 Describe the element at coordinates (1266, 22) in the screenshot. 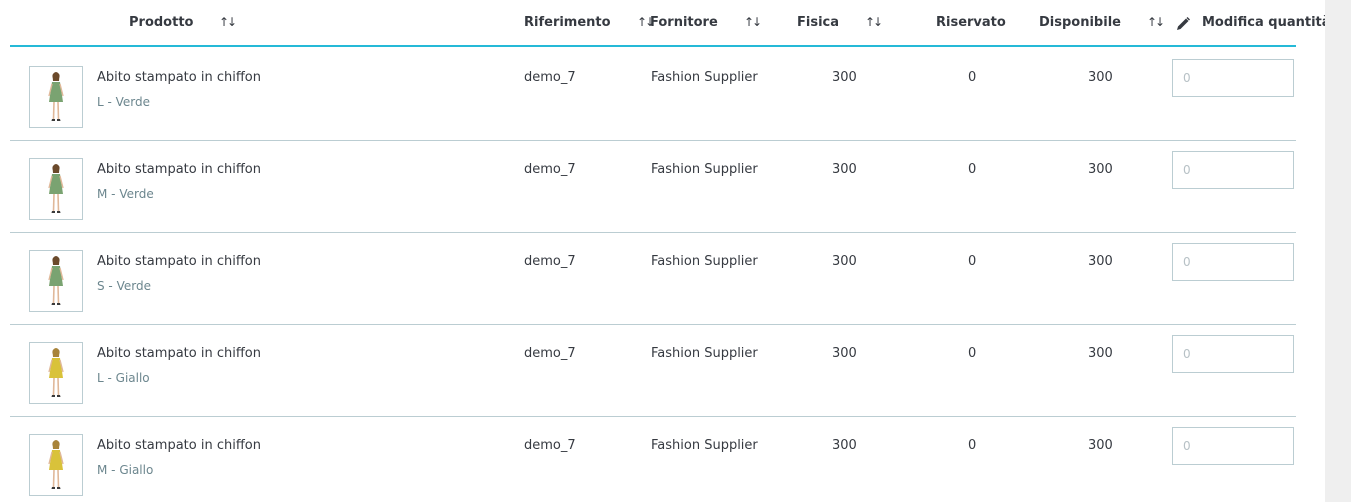

I see `column-header-edit-quantity: Modifica quantità` at that location.